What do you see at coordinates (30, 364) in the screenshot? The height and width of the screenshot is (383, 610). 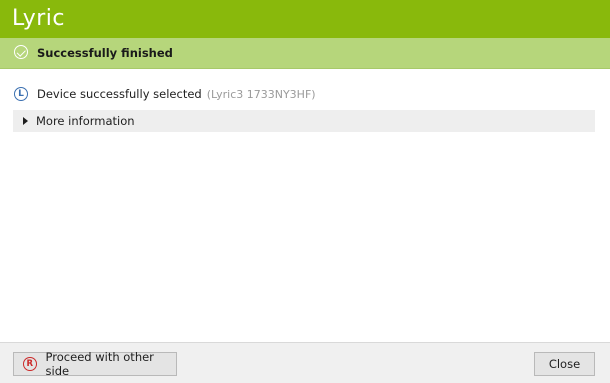 I see `right-device-icon: R` at bounding box center [30, 364].